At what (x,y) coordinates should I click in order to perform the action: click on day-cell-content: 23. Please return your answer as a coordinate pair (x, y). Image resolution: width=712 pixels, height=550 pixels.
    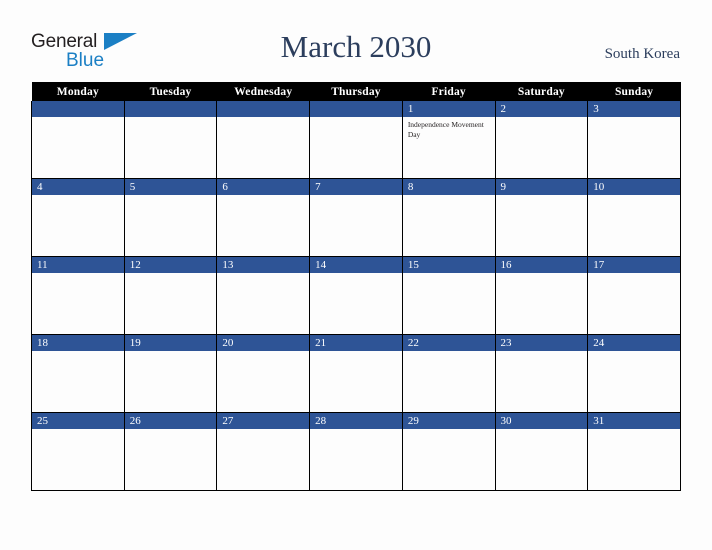
    Looking at the image, I should click on (541, 373).